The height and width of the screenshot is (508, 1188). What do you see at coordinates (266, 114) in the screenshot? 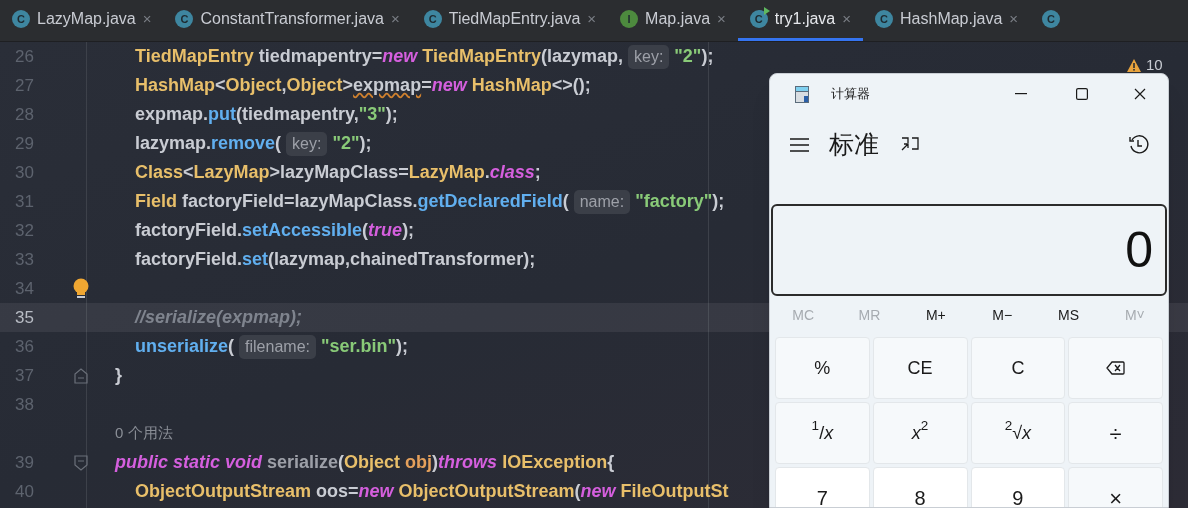
I see `code-line: expmap.put(tiedmapentry,"3");` at bounding box center [266, 114].